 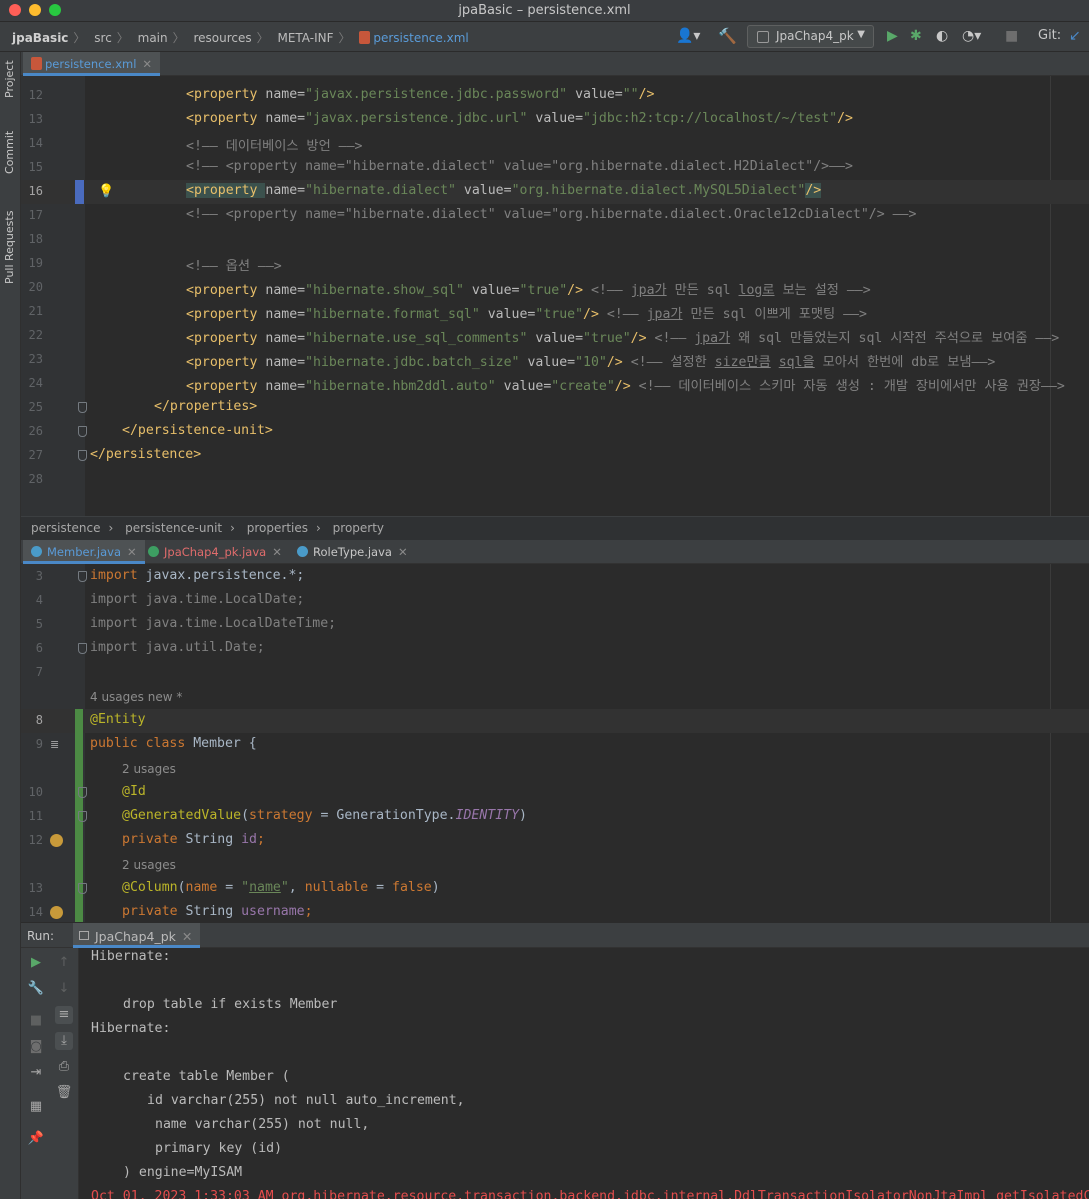 What do you see at coordinates (971, 36) in the screenshot?
I see `profile-icon: ◔▾` at bounding box center [971, 36].